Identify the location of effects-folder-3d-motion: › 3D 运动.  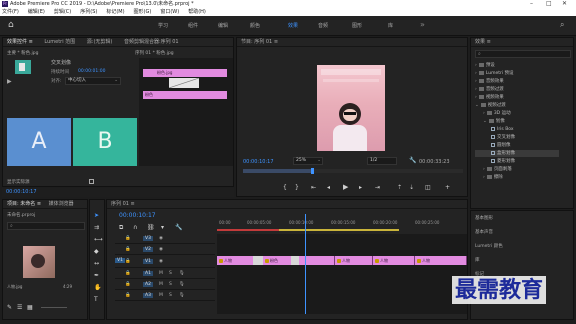
(493, 113).